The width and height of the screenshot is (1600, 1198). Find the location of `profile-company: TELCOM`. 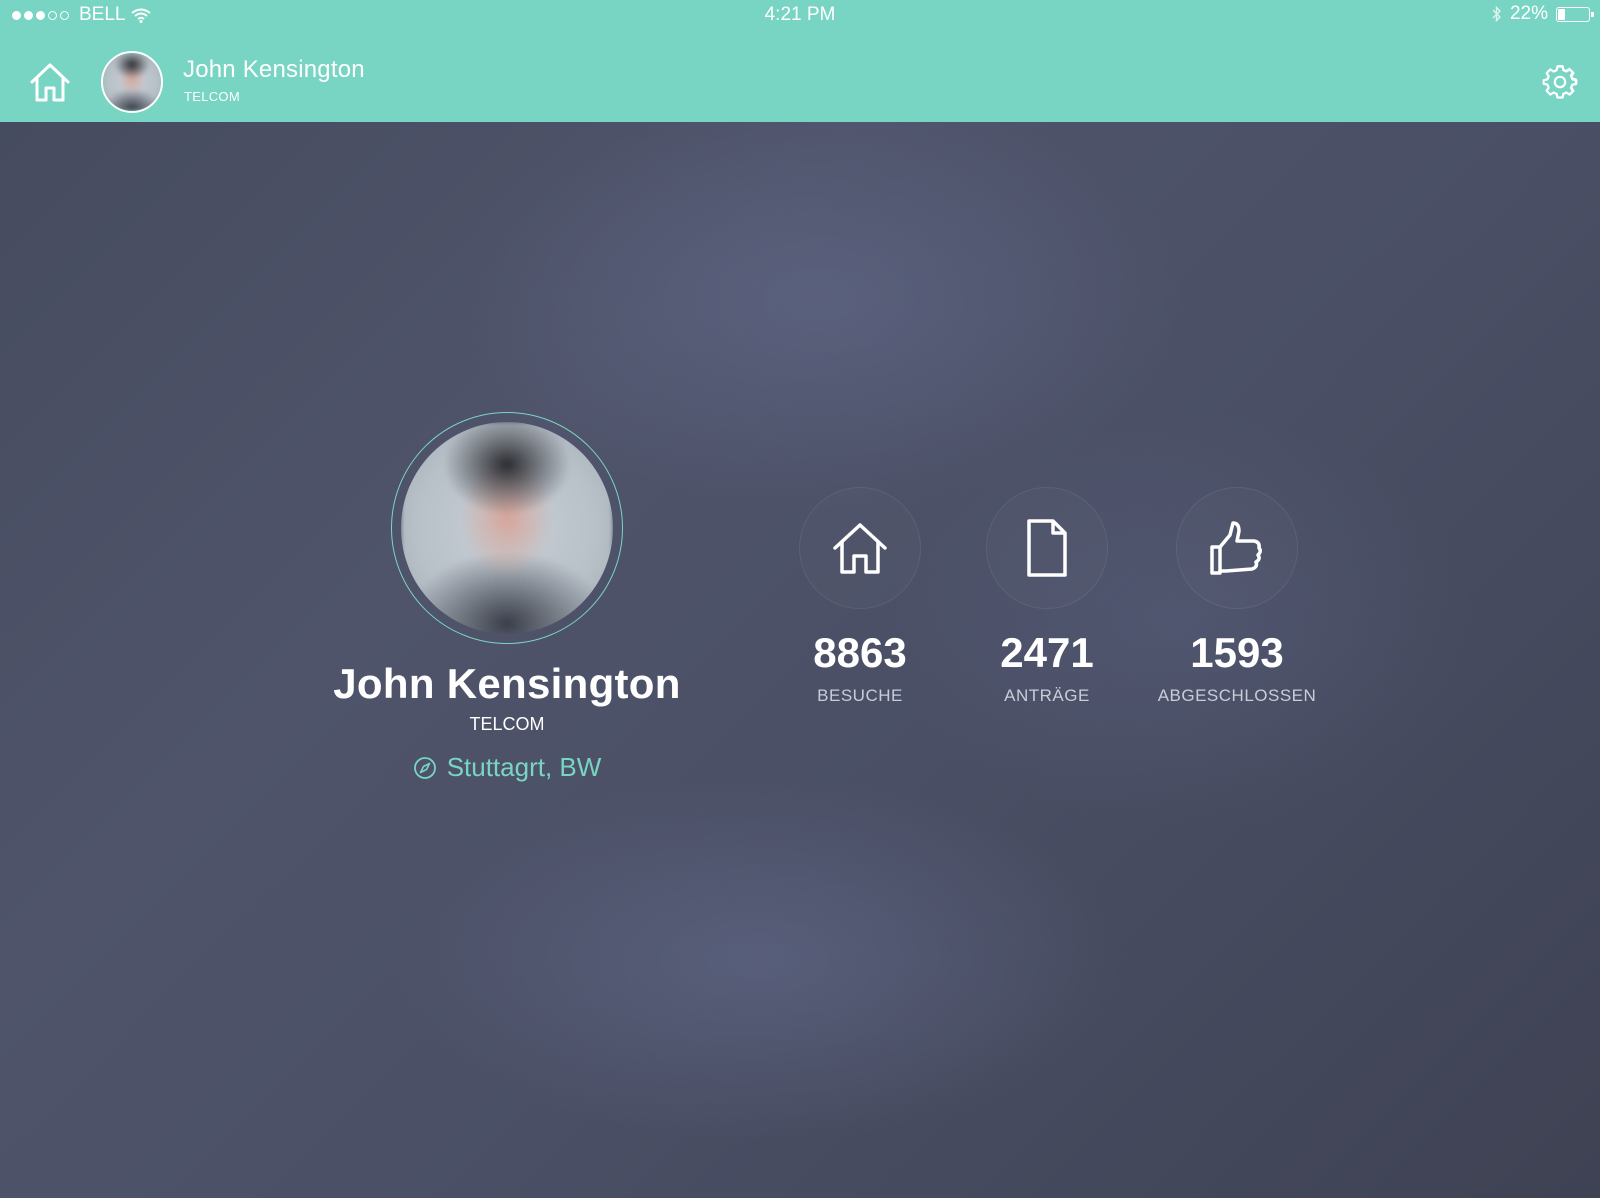

profile-company: TELCOM is located at coordinates (507, 724).